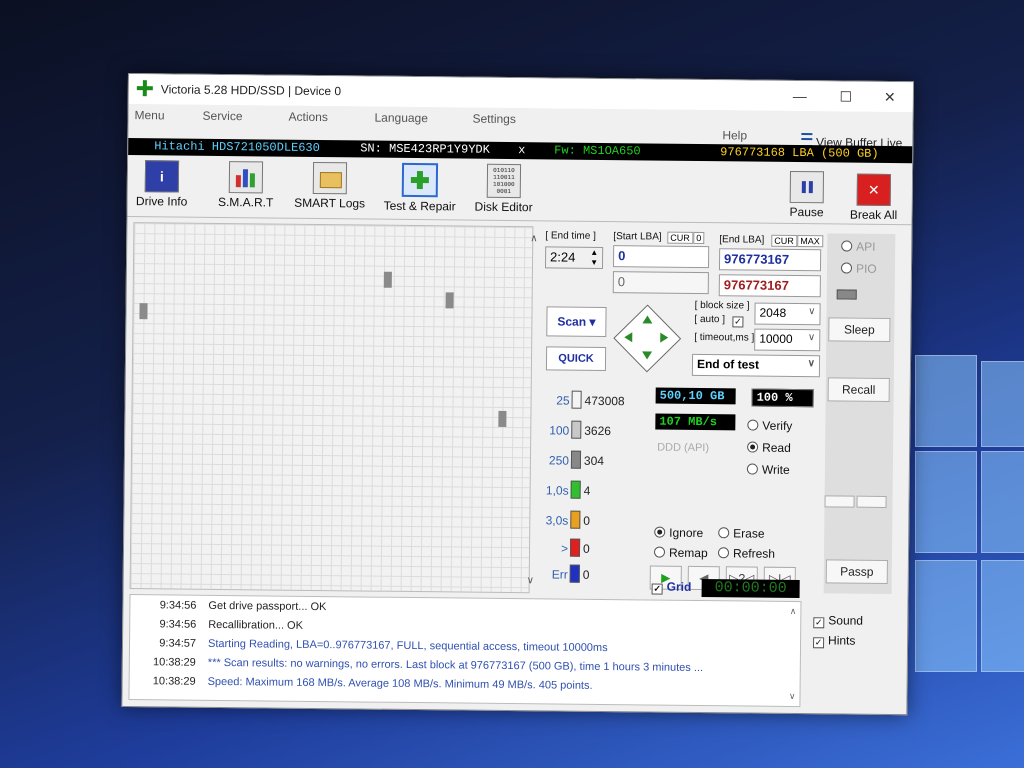 The height and width of the screenshot is (768, 1024). What do you see at coordinates (742, 240) in the screenshot?
I see `end-lba-label: [End LBA]` at bounding box center [742, 240].